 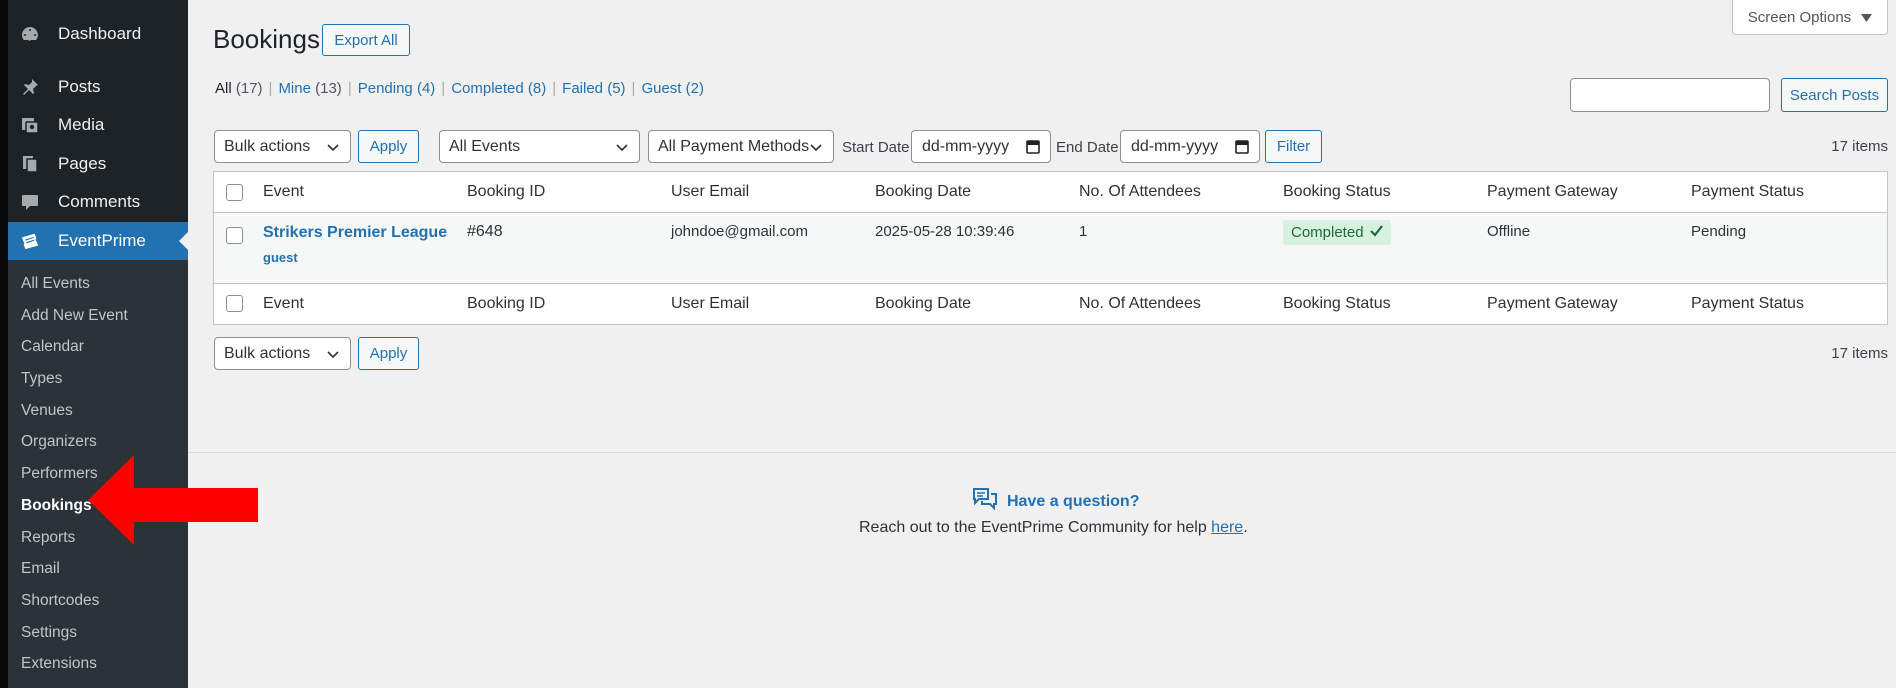 What do you see at coordinates (283, 192) in the screenshot?
I see `column-header-event: Event` at bounding box center [283, 192].